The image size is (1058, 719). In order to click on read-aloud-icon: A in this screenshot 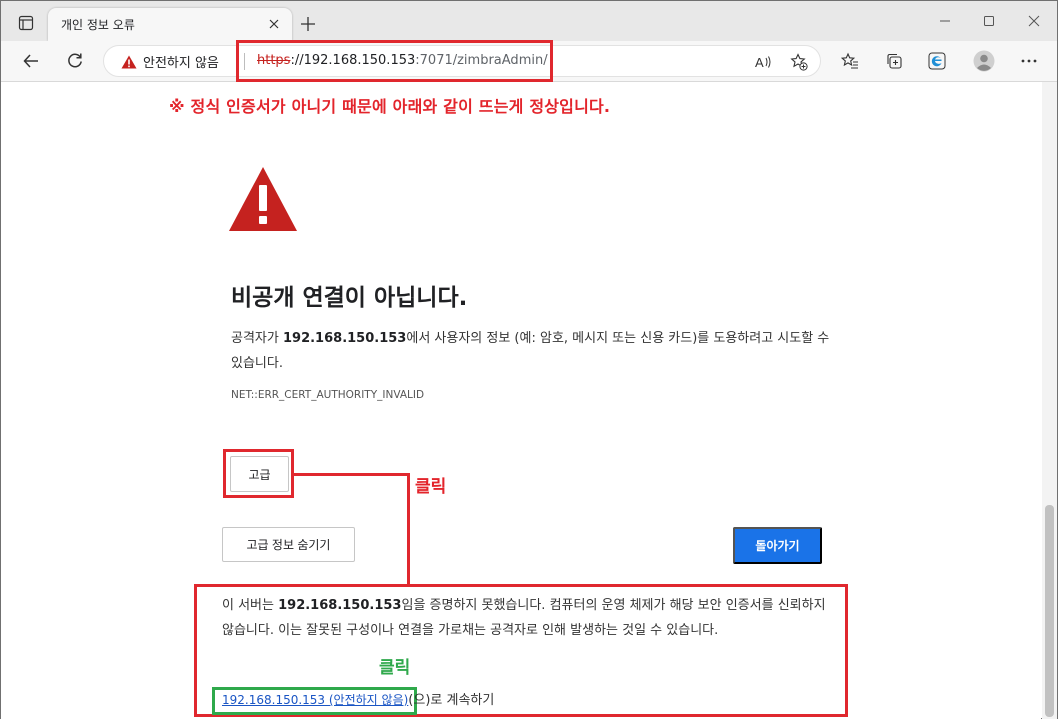, I will do `click(763, 62)`.